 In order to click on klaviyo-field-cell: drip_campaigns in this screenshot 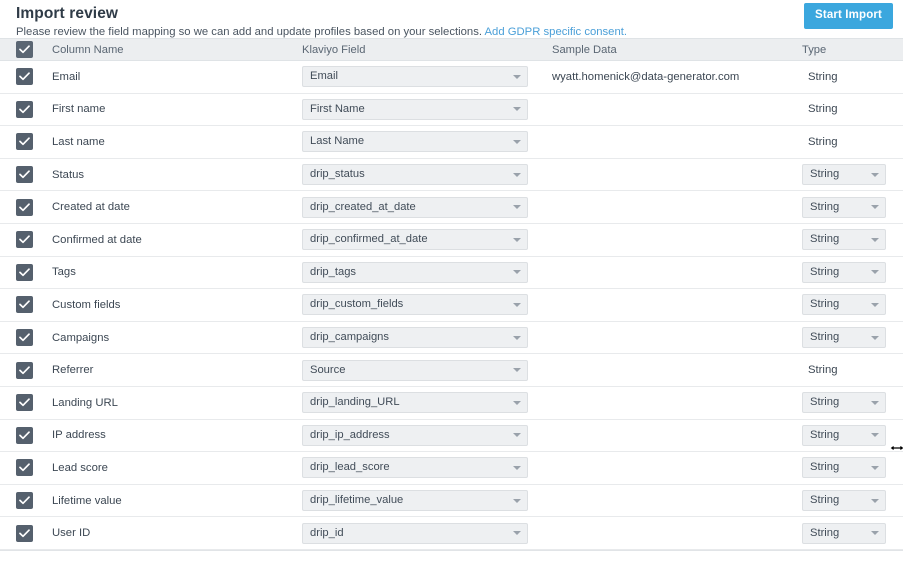, I will do `click(427, 337)`.